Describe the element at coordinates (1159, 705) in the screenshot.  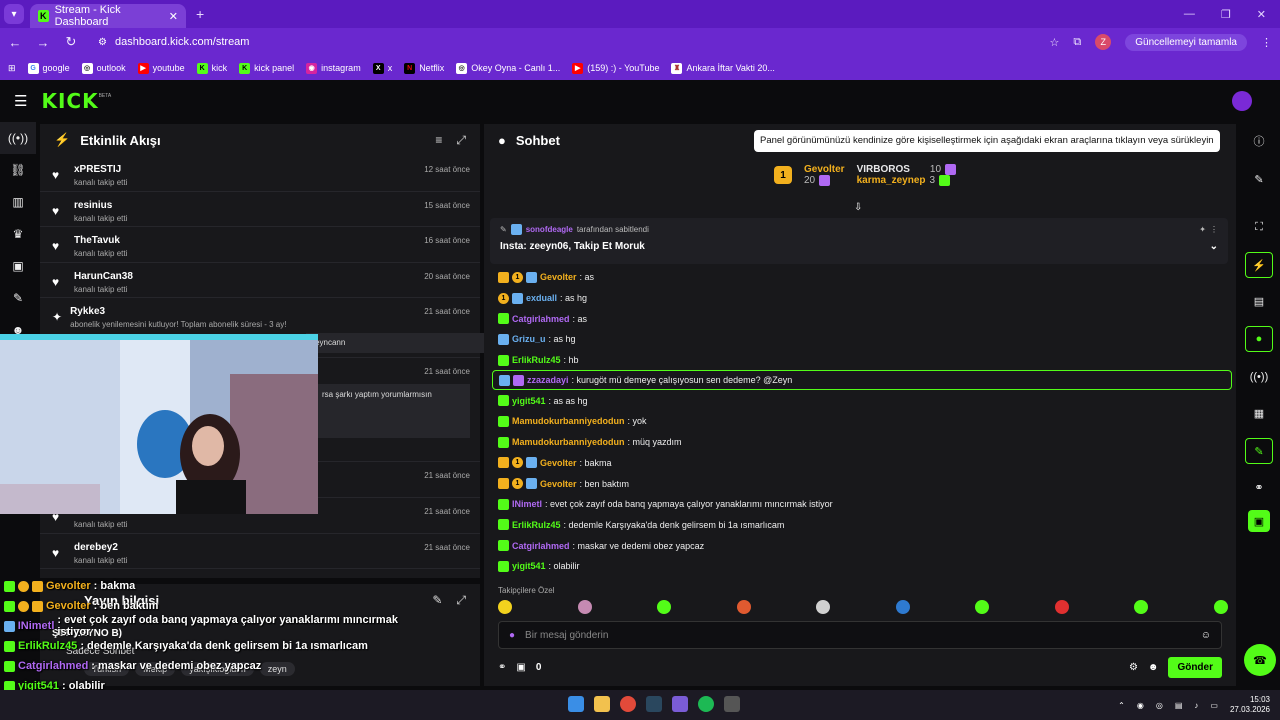
I see `steam-tray-icon: ◎` at that location.